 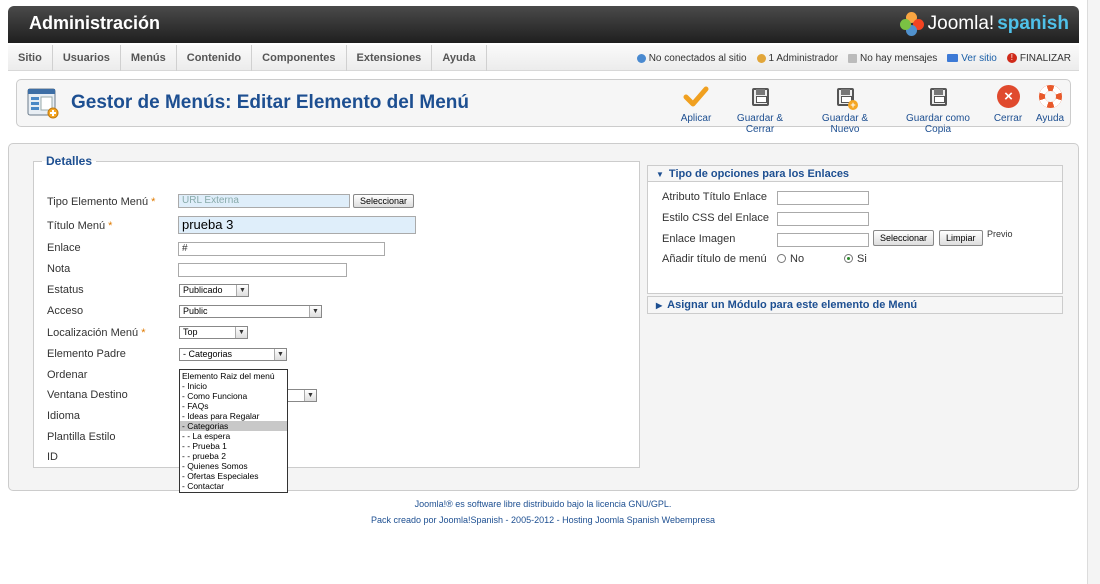 I want to click on radio-yes-label: Si, so click(x=862, y=259).